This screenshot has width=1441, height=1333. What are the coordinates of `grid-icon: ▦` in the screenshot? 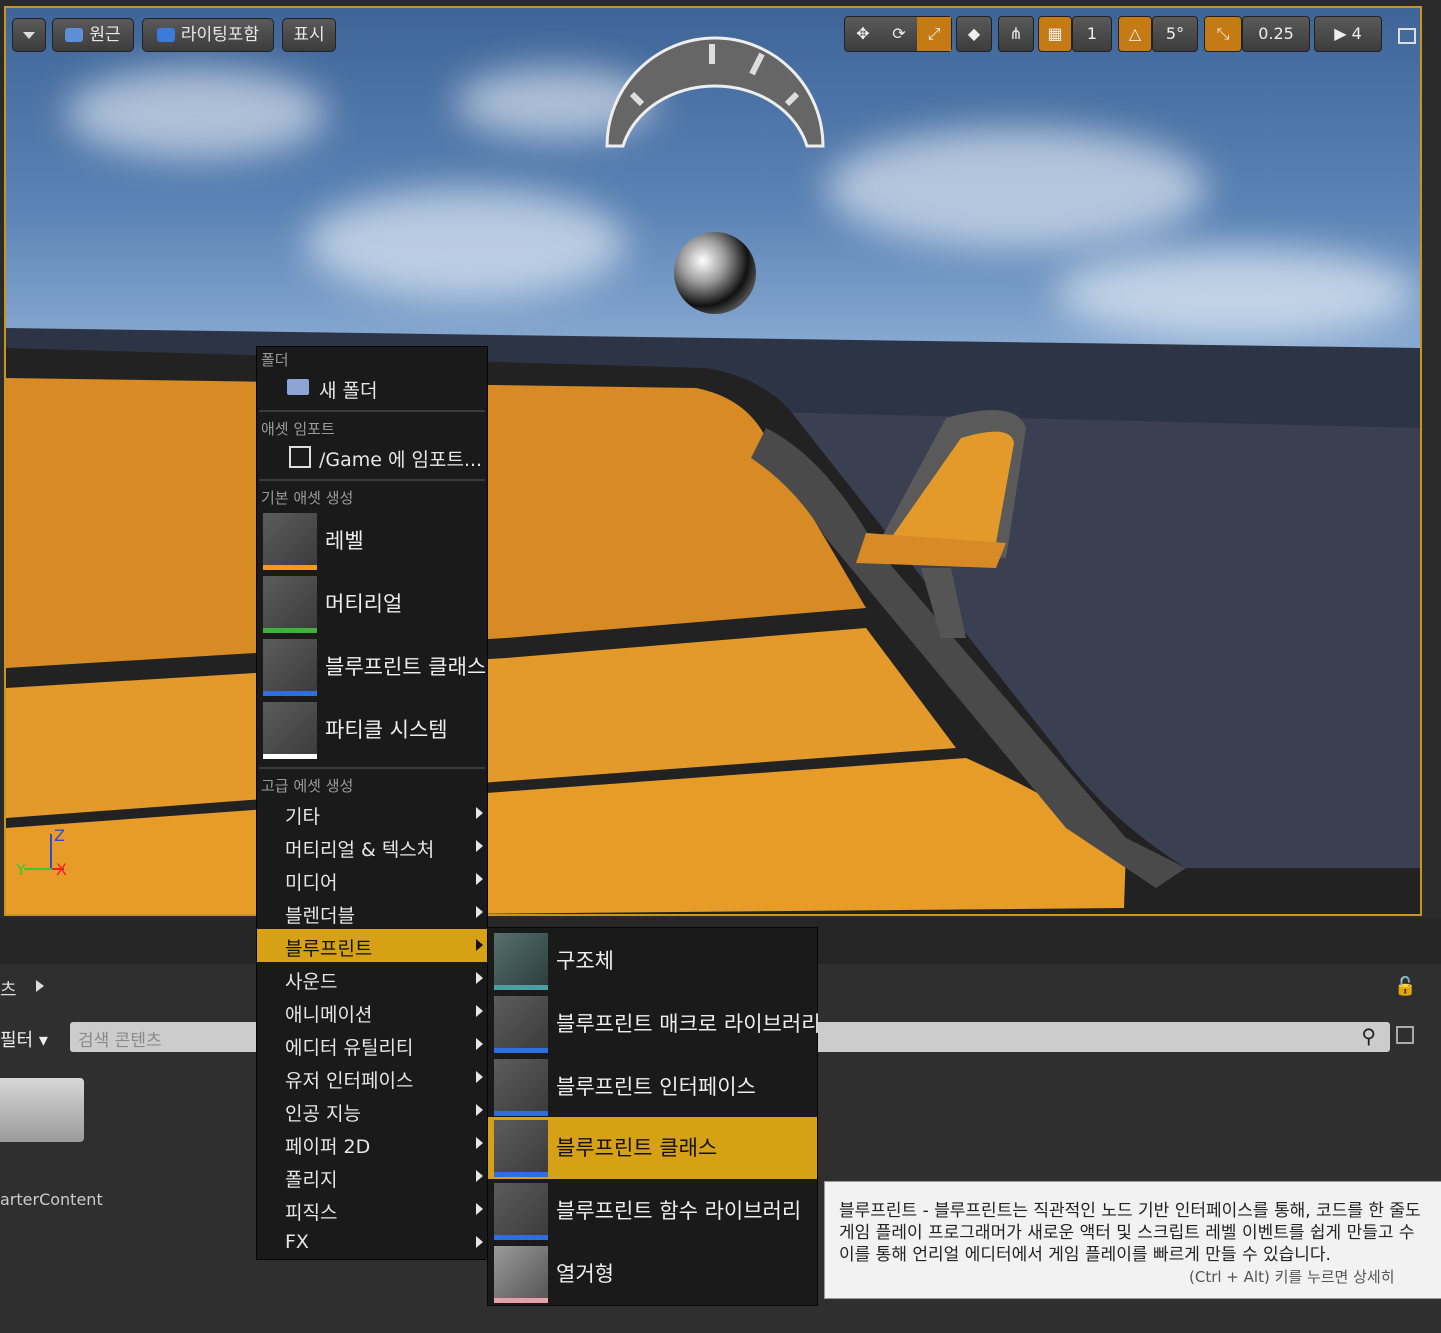 It's located at (1055, 33).